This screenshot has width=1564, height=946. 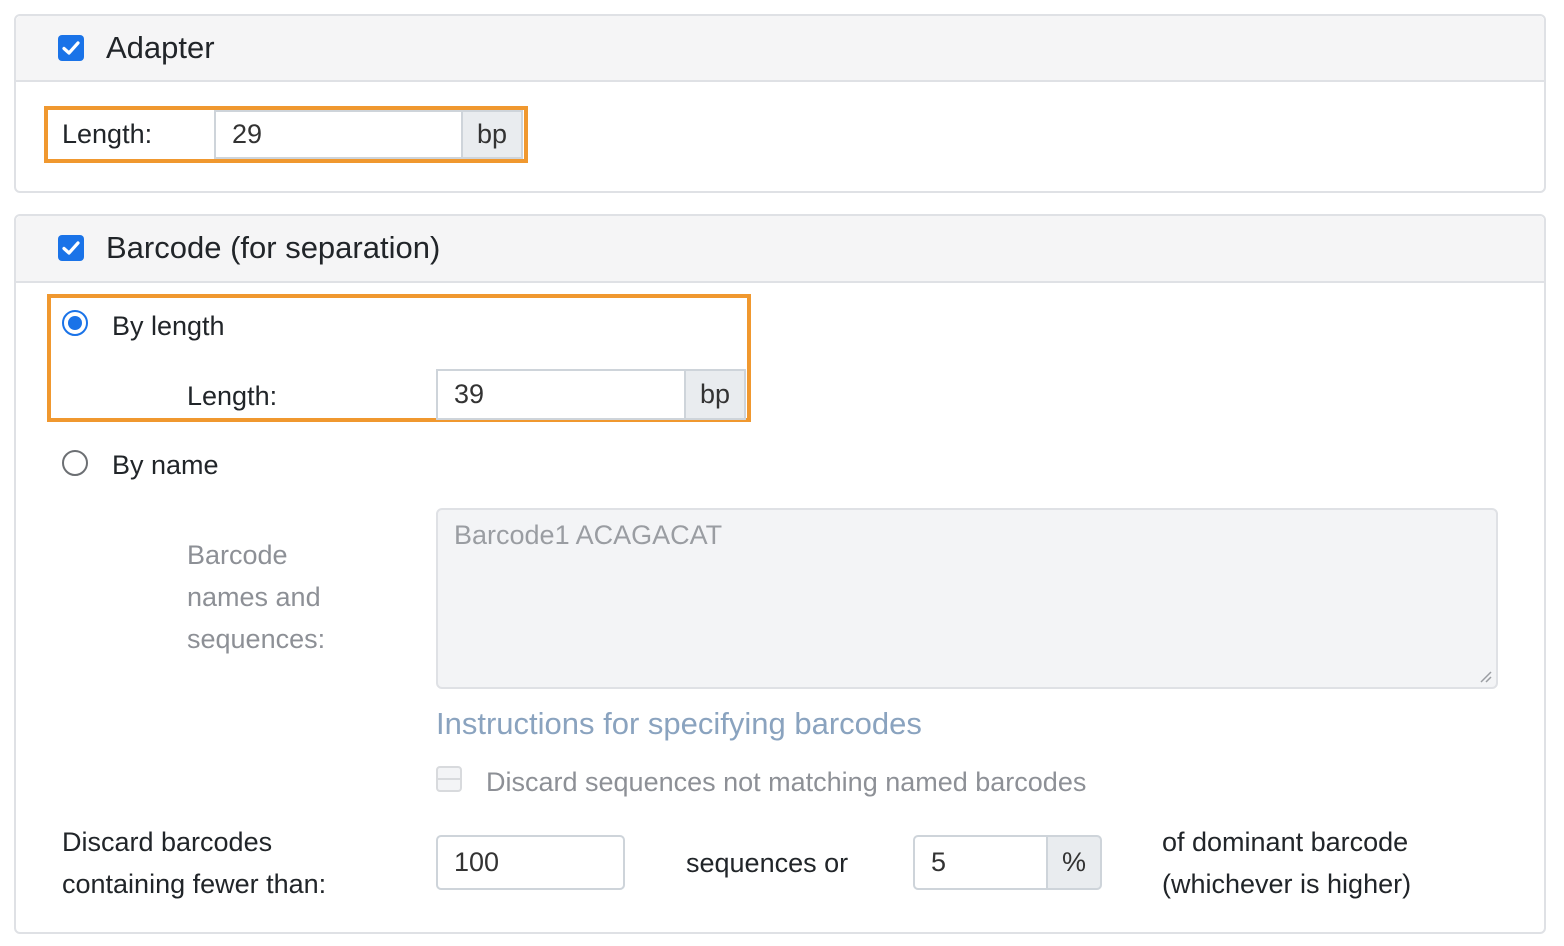 I want to click on barcode-names-label-line3: sequences:, so click(x=256, y=639).